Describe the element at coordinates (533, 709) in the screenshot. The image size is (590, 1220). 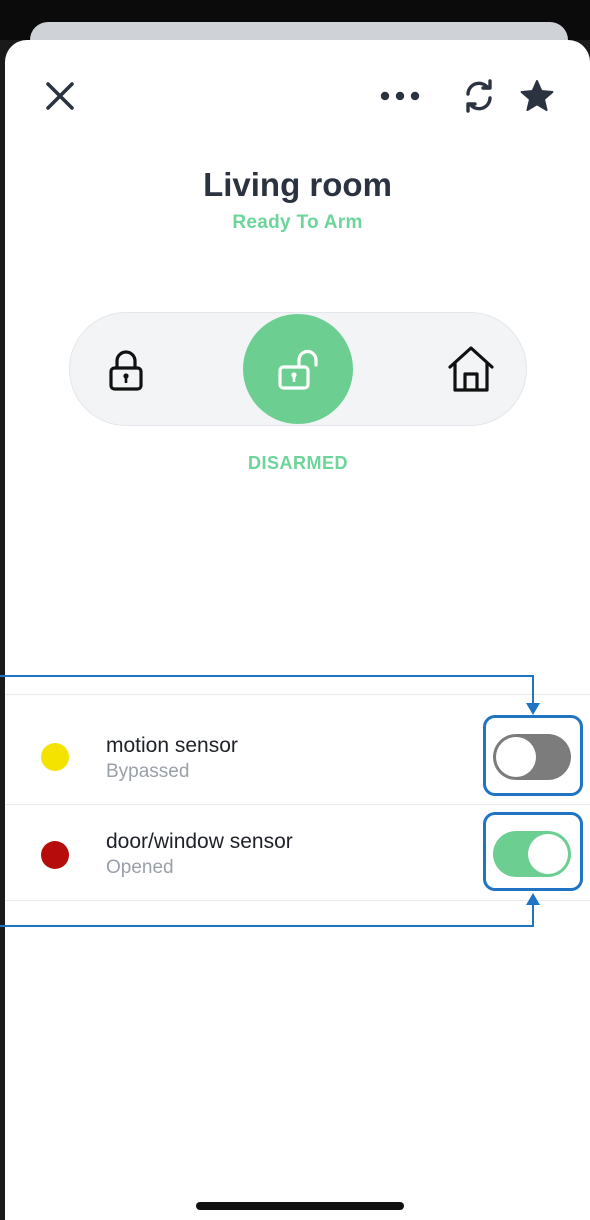
I see `callout-arrow-down-icon` at that location.